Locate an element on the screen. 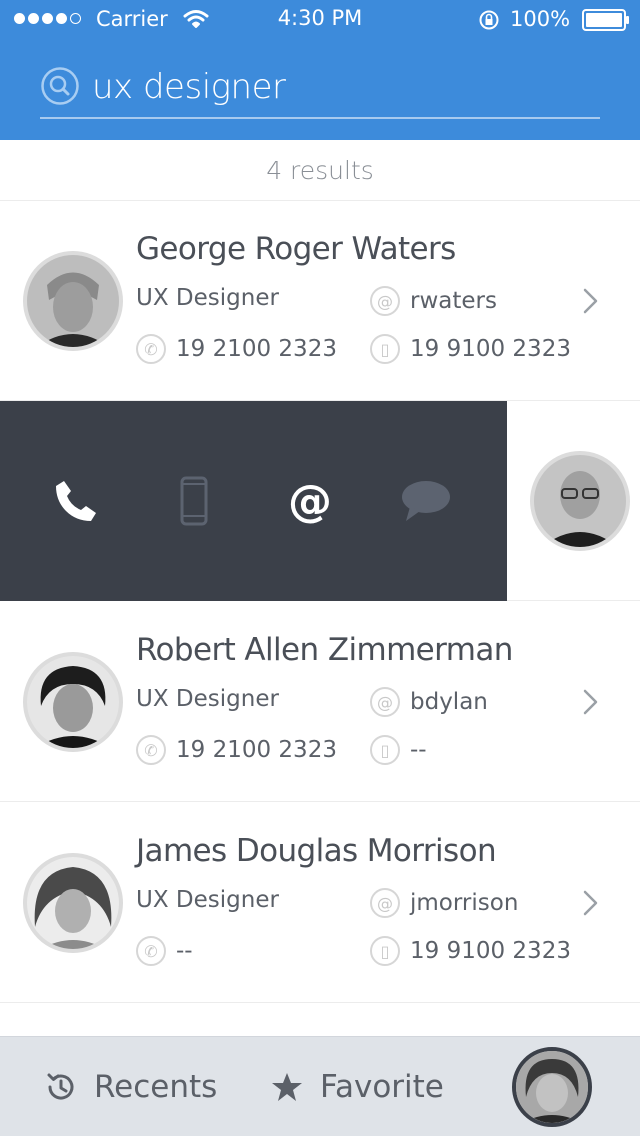 The height and width of the screenshot is (1136, 640). tab-recents-label: Recents is located at coordinates (156, 1087).